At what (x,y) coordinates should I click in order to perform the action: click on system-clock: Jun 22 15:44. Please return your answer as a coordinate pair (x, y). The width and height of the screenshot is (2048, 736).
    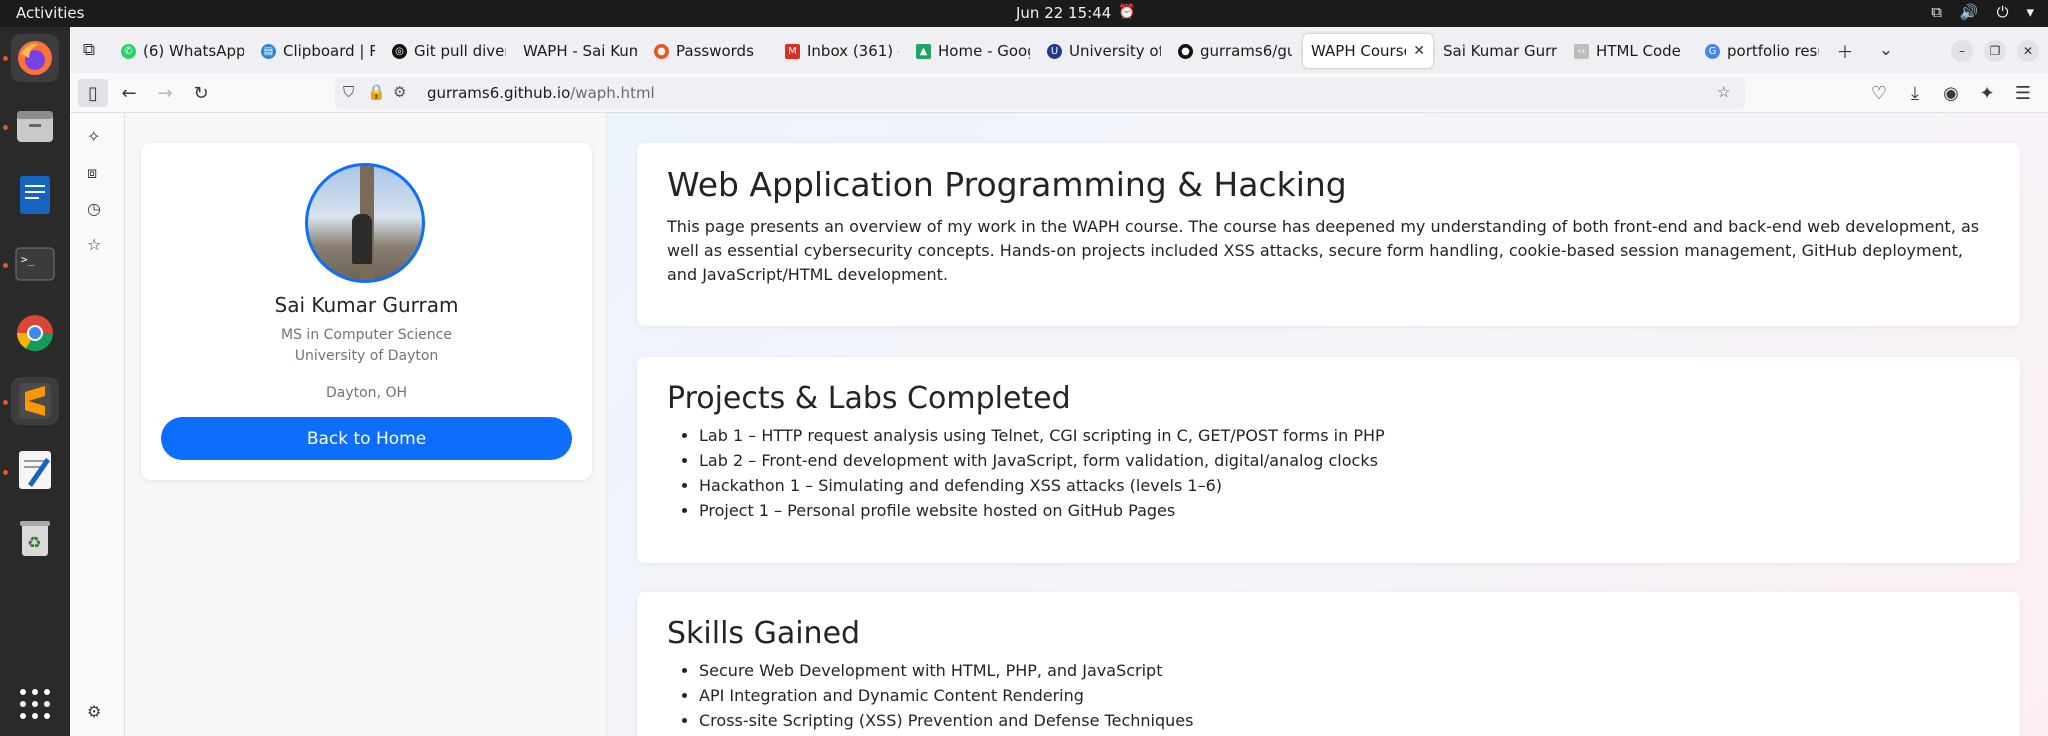
    Looking at the image, I should click on (1063, 13).